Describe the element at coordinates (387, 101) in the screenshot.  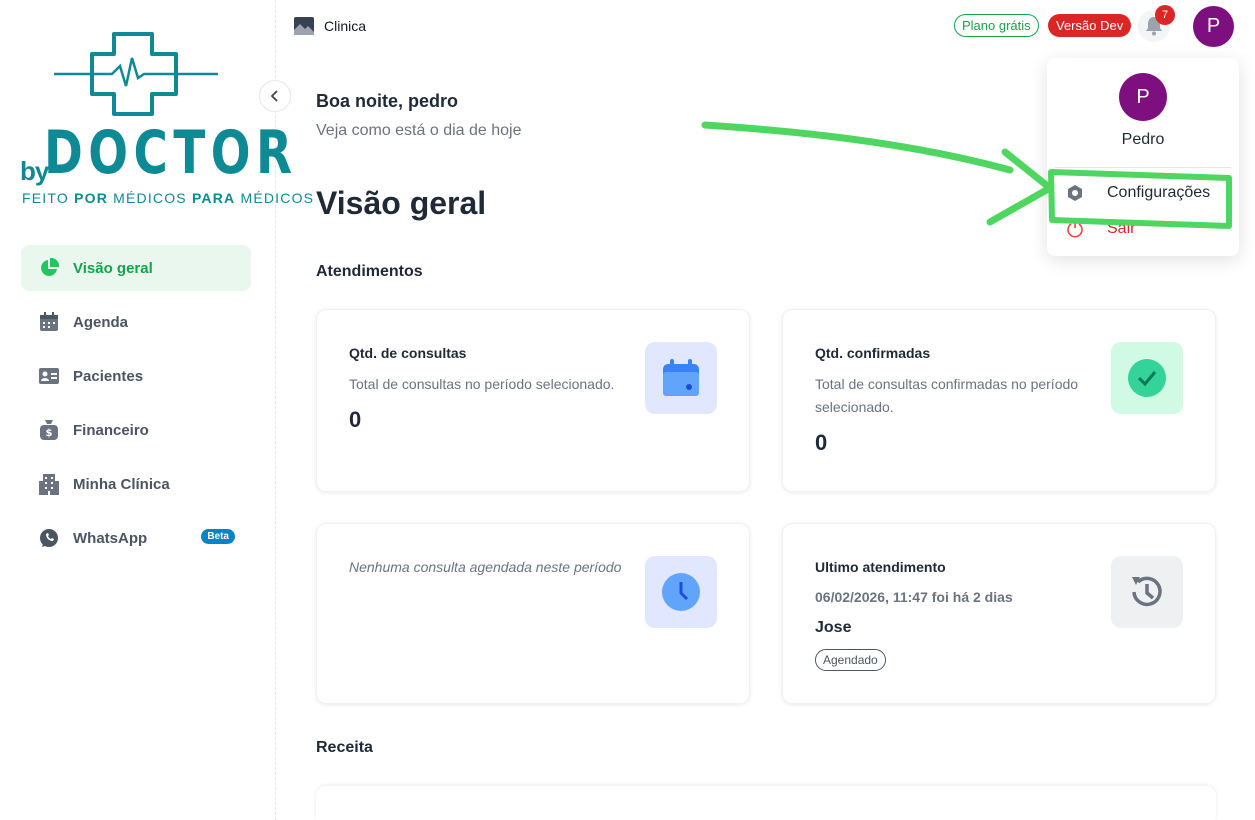
I see `greeting: Boa noite, pedro` at that location.